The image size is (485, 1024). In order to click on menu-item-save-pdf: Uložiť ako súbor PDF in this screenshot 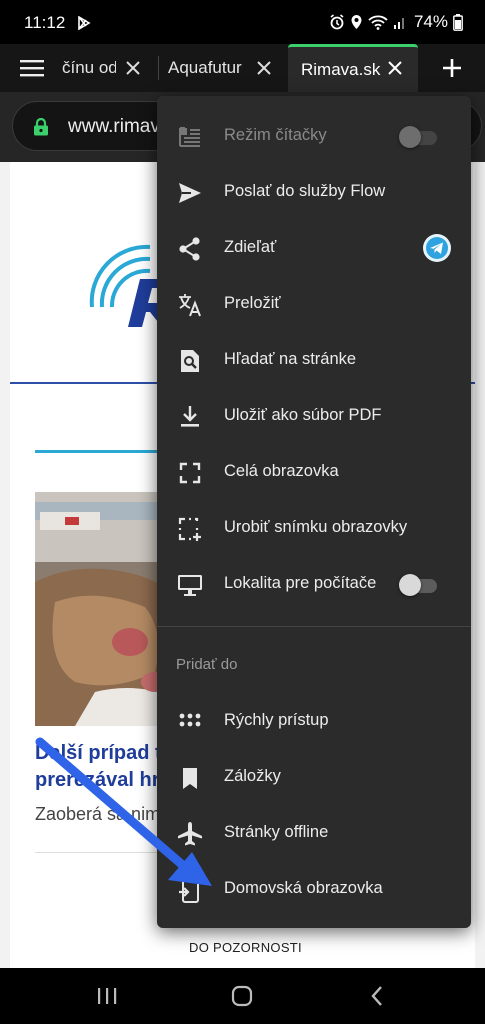, I will do `click(314, 416)`.